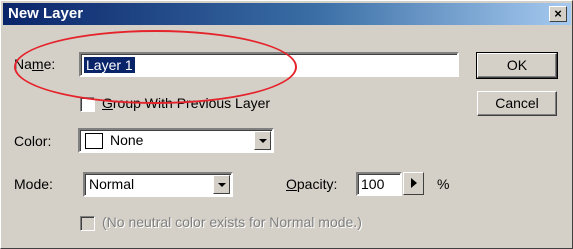  Describe the element at coordinates (87, 223) in the screenshot. I see `neutral-color-checkbox` at that location.